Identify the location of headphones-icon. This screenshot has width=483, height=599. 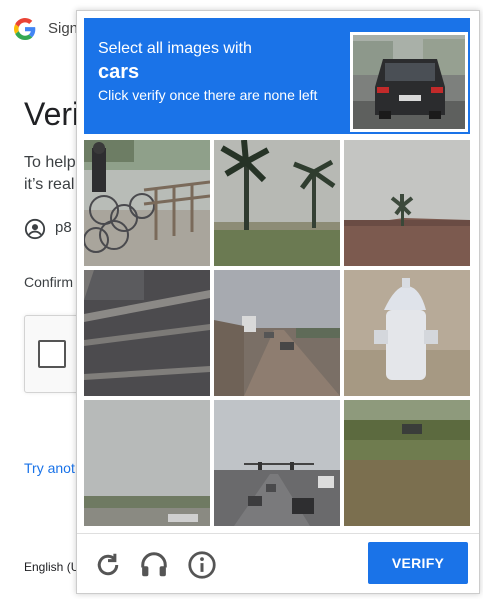
(154, 565).